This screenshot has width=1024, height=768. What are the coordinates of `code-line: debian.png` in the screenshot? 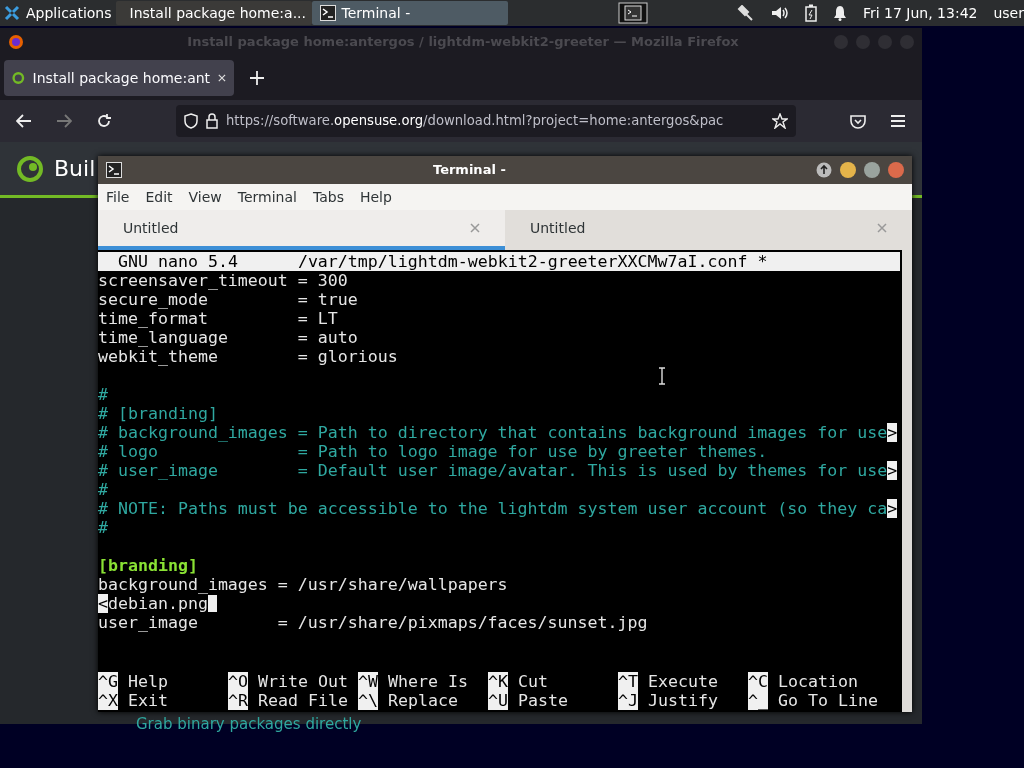 It's located at (158, 603).